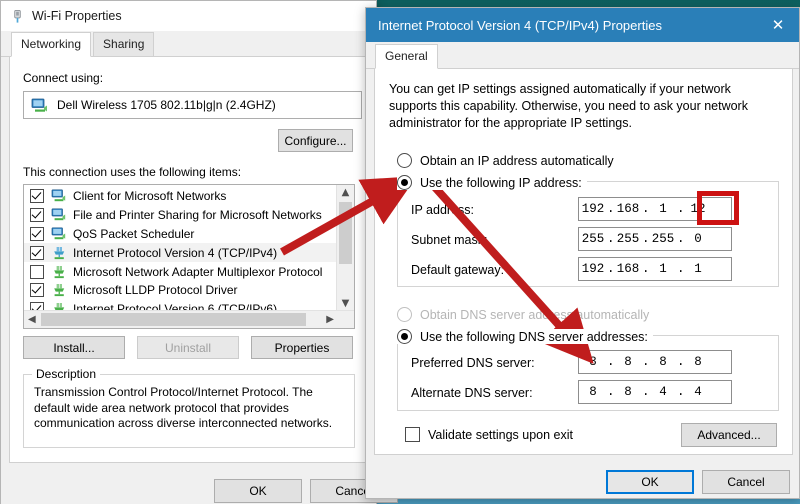 Image resolution: width=800 pixels, height=504 pixels. What do you see at coordinates (593, 239) in the screenshot?
I see `octet-1: 255` at bounding box center [593, 239].